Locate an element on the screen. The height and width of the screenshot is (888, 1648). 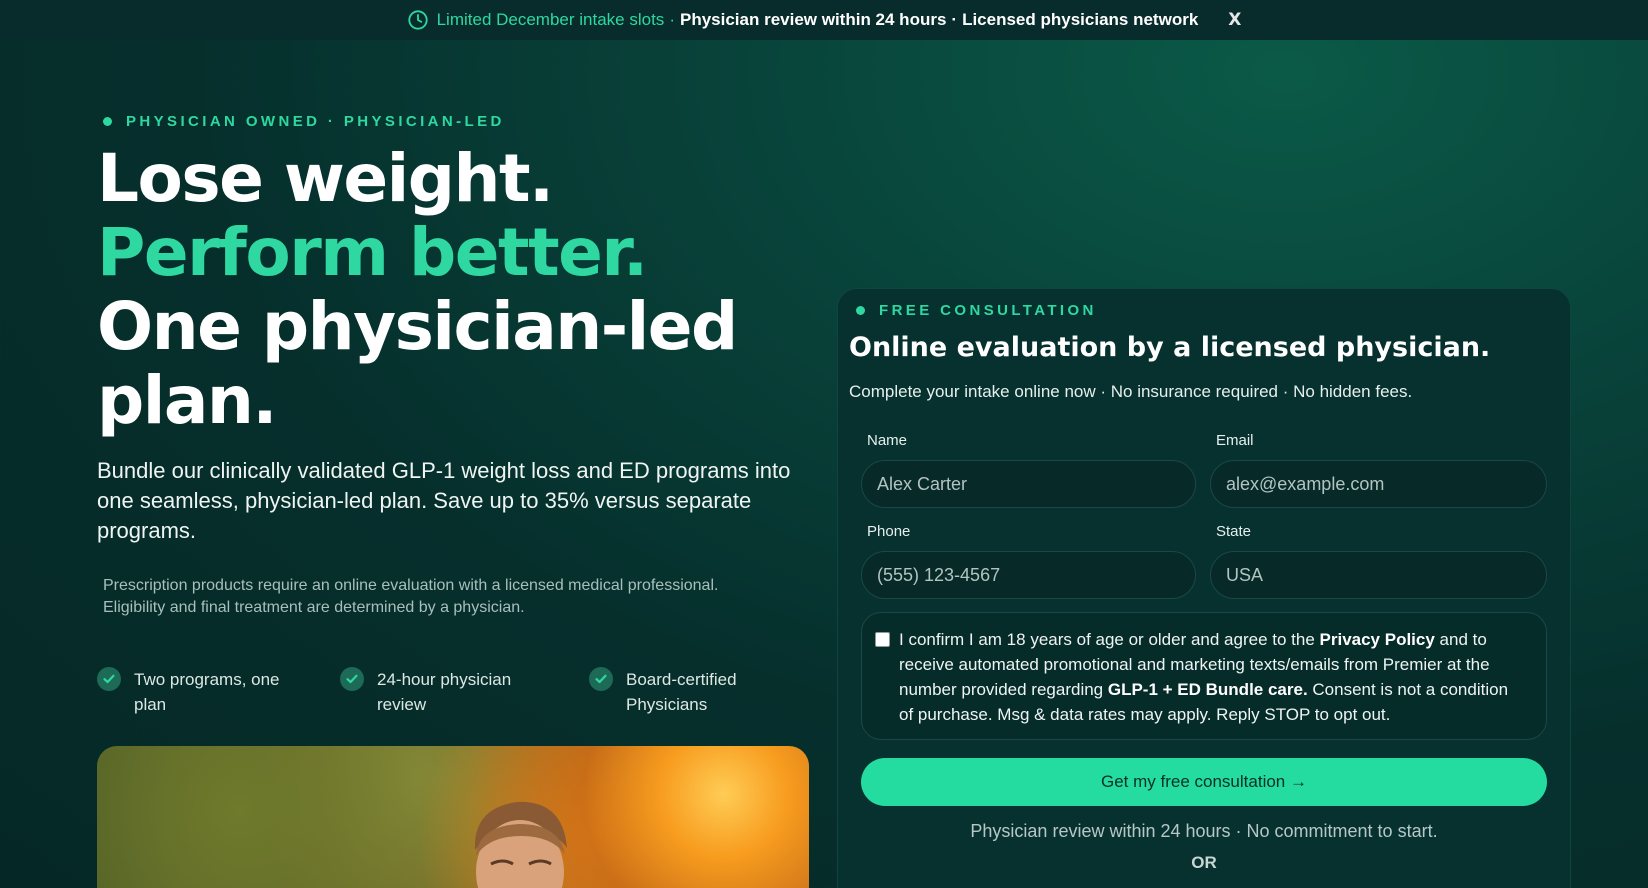
state-input is located at coordinates (1378, 575).